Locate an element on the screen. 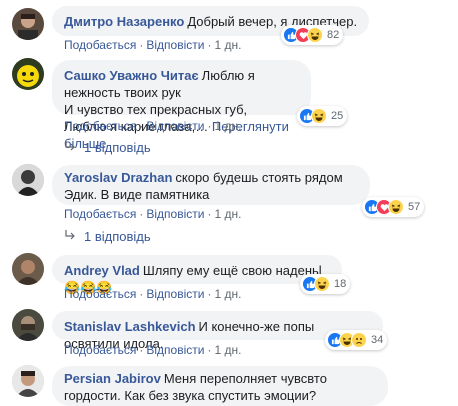 The image size is (458, 406). author-name: Persian Jabirov is located at coordinates (112, 378).